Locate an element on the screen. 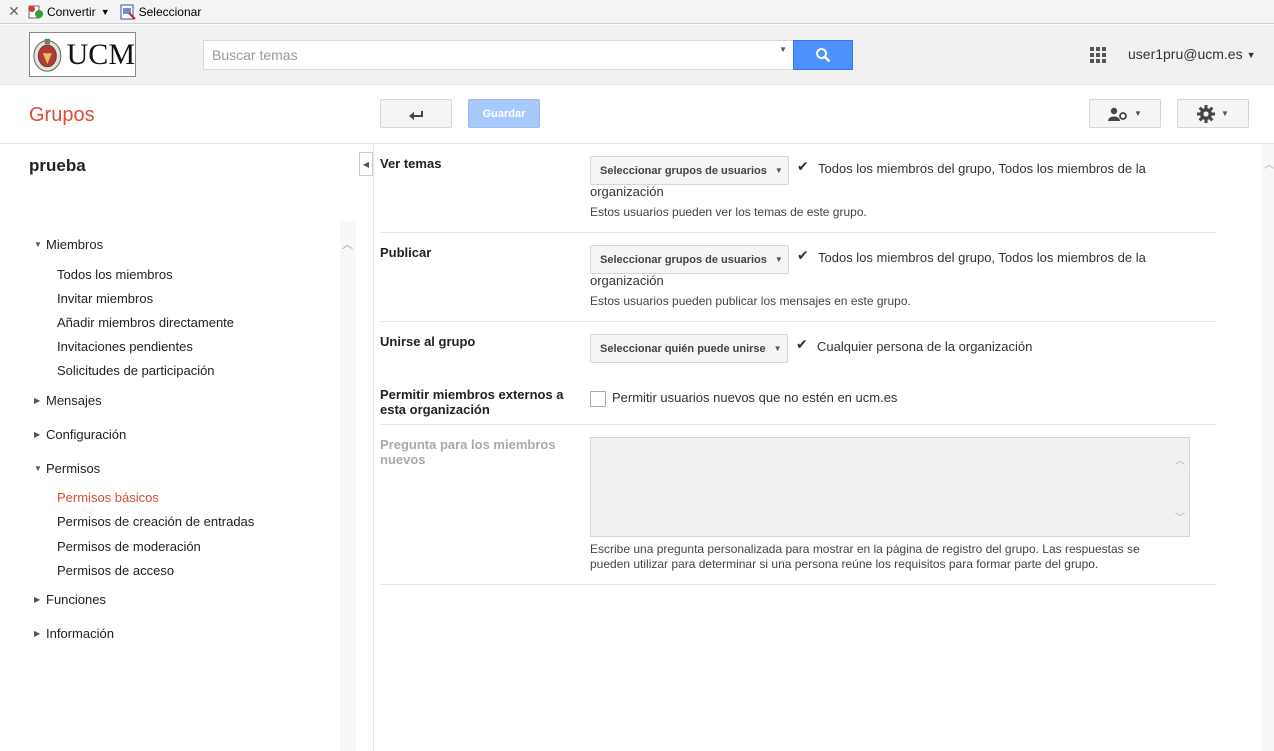 The height and width of the screenshot is (751, 1274). label-line: Permitir miembros externos a is located at coordinates (472, 394).